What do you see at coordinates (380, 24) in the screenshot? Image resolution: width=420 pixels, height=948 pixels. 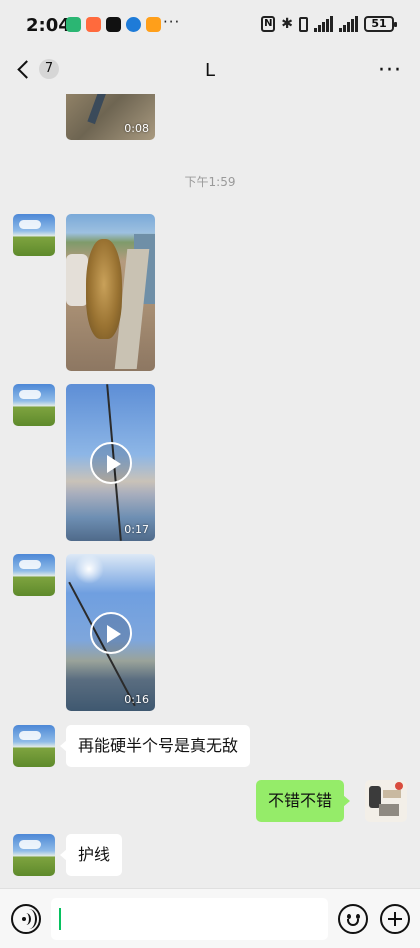 I see `battery-icon: 51` at bounding box center [380, 24].